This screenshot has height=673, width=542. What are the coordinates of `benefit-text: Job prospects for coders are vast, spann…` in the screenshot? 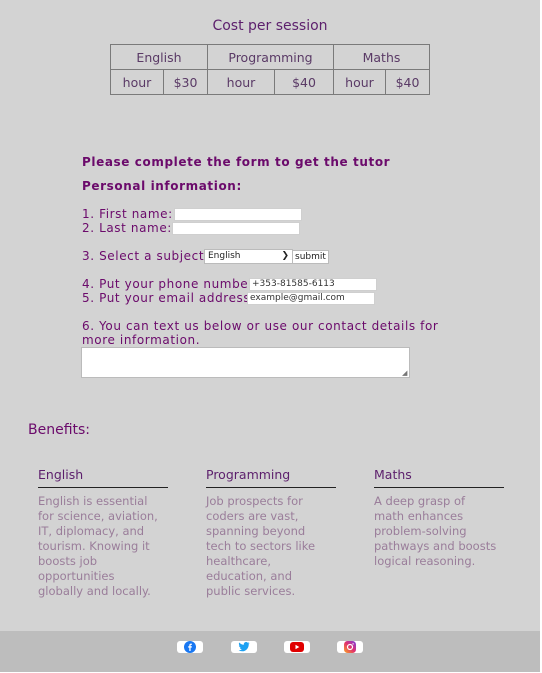 It's located at (271, 546).